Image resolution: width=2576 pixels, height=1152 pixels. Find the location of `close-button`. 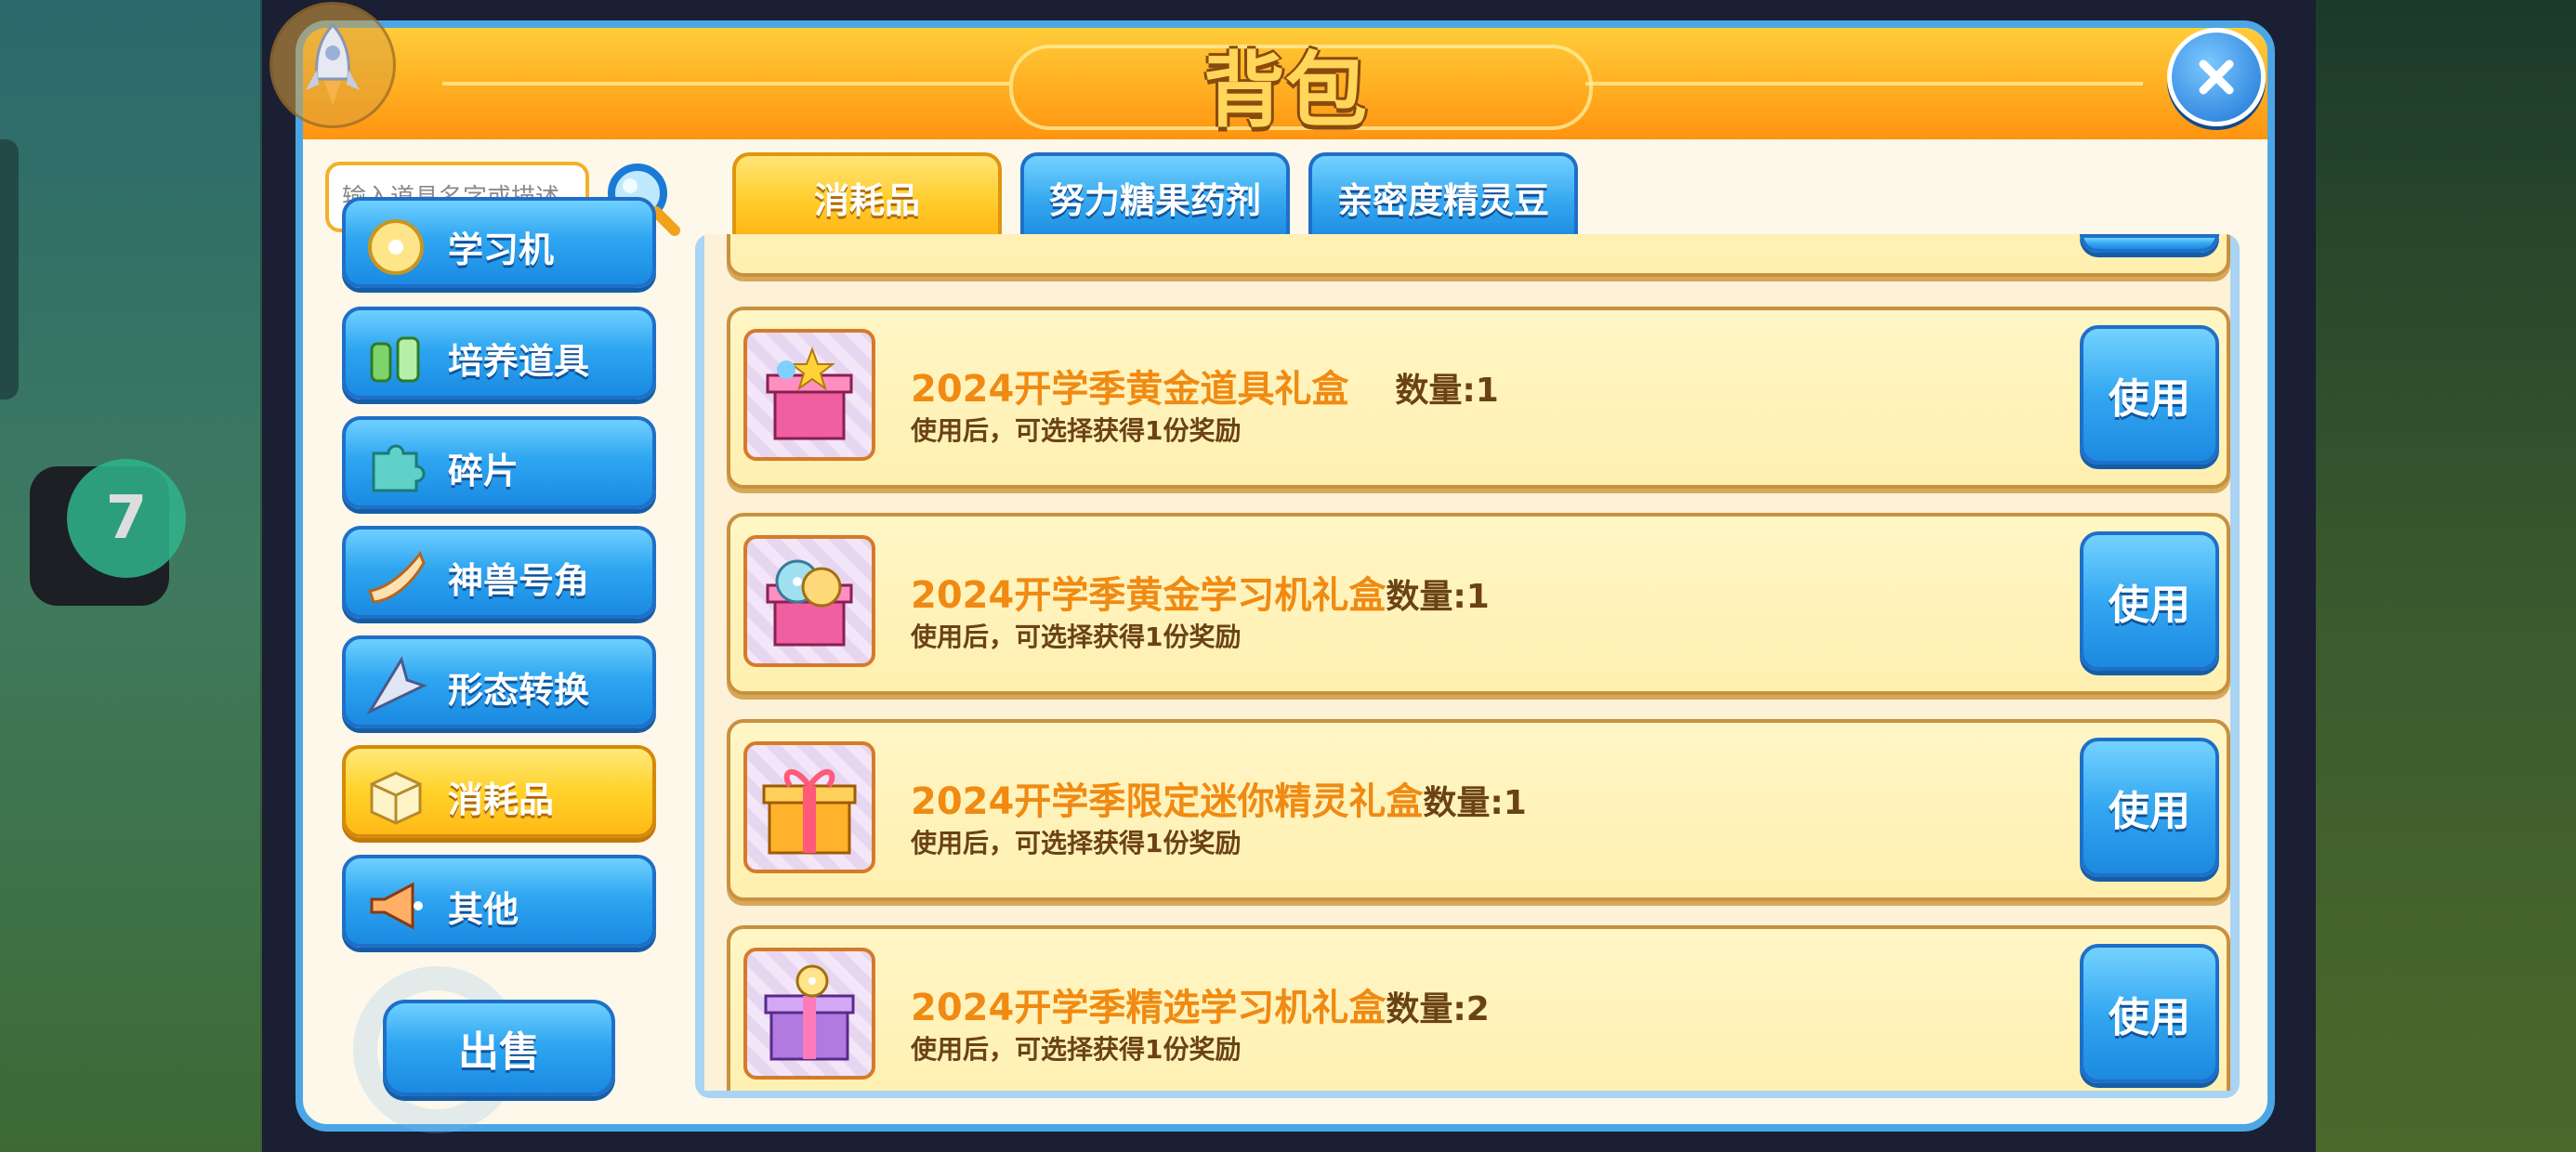

close-button is located at coordinates (2216, 77).